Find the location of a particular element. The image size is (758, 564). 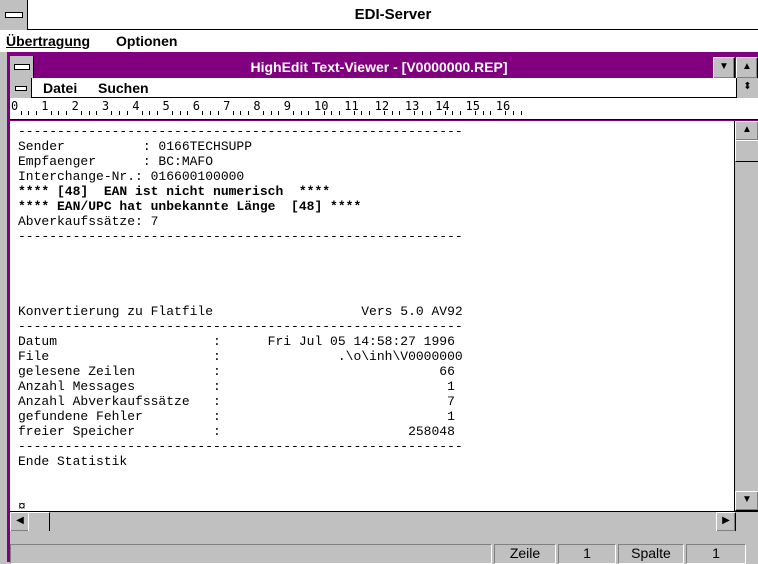

ruler-label: 8 is located at coordinates (257, 106).